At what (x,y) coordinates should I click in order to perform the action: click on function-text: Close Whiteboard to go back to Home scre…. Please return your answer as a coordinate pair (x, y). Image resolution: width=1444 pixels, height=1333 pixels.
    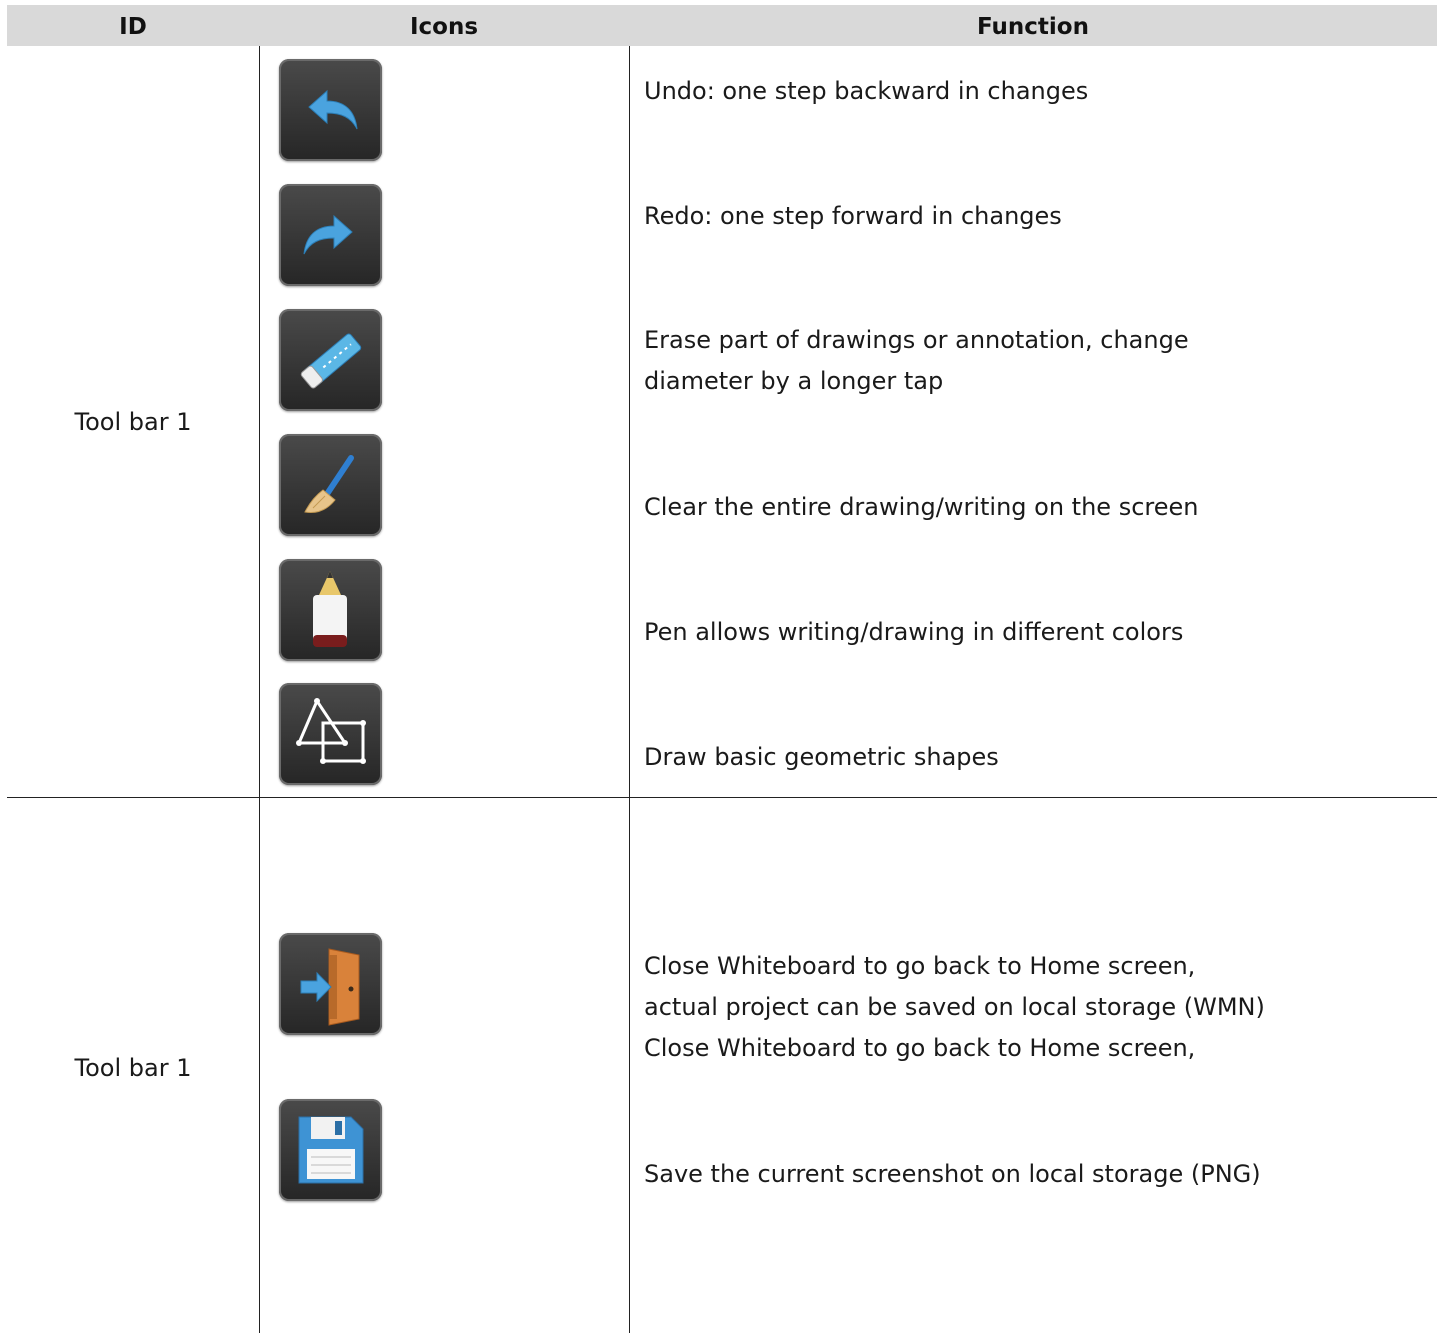
    Looking at the image, I should click on (954, 1007).